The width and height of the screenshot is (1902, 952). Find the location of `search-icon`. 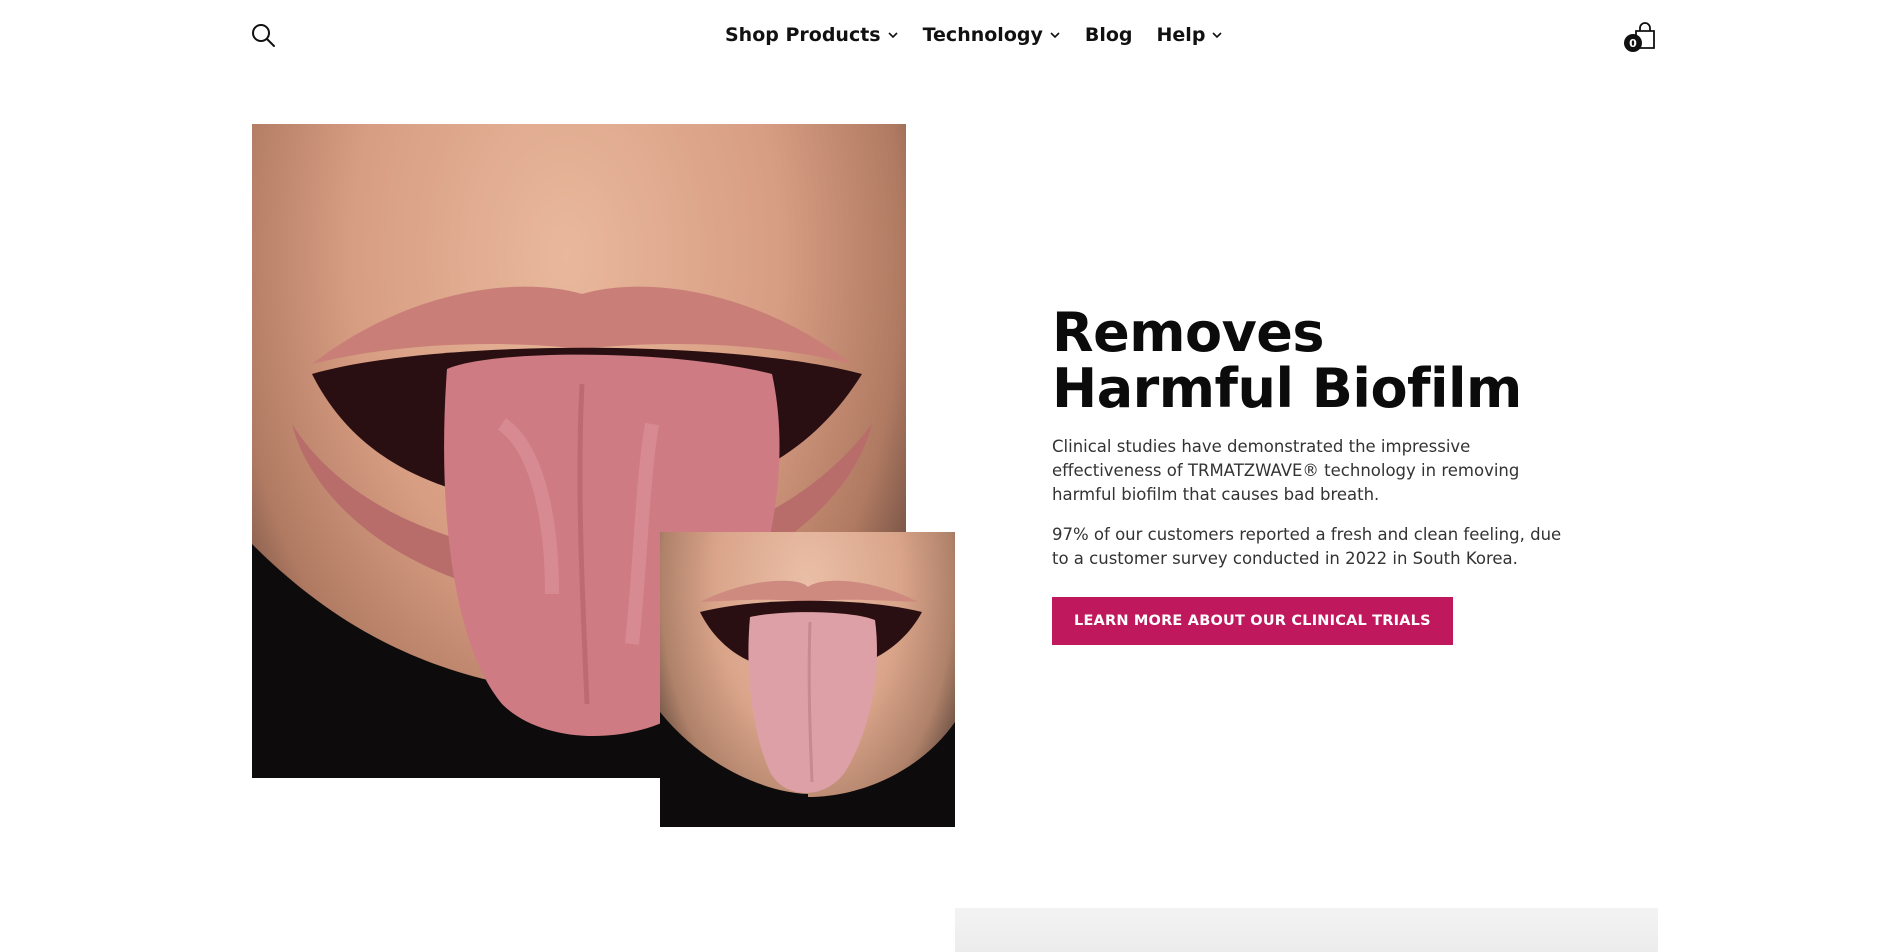

search-icon is located at coordinates (263, 35).